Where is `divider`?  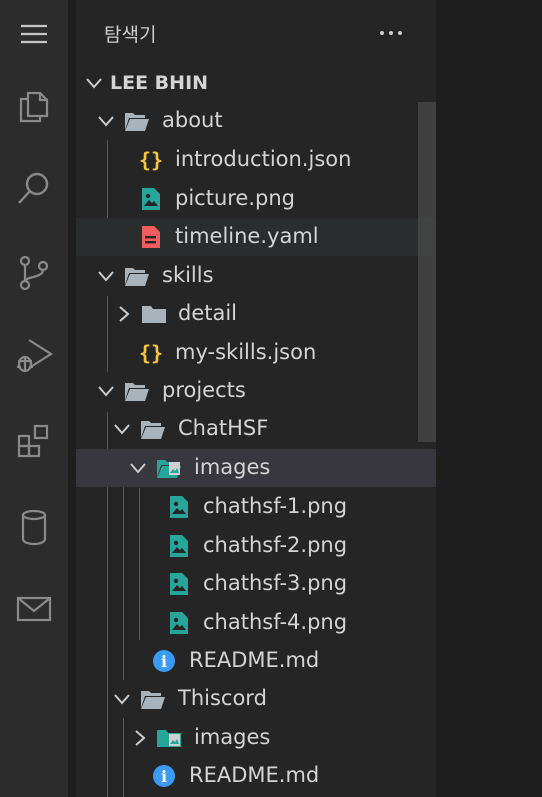
divider is located at coordinates (72, 398).